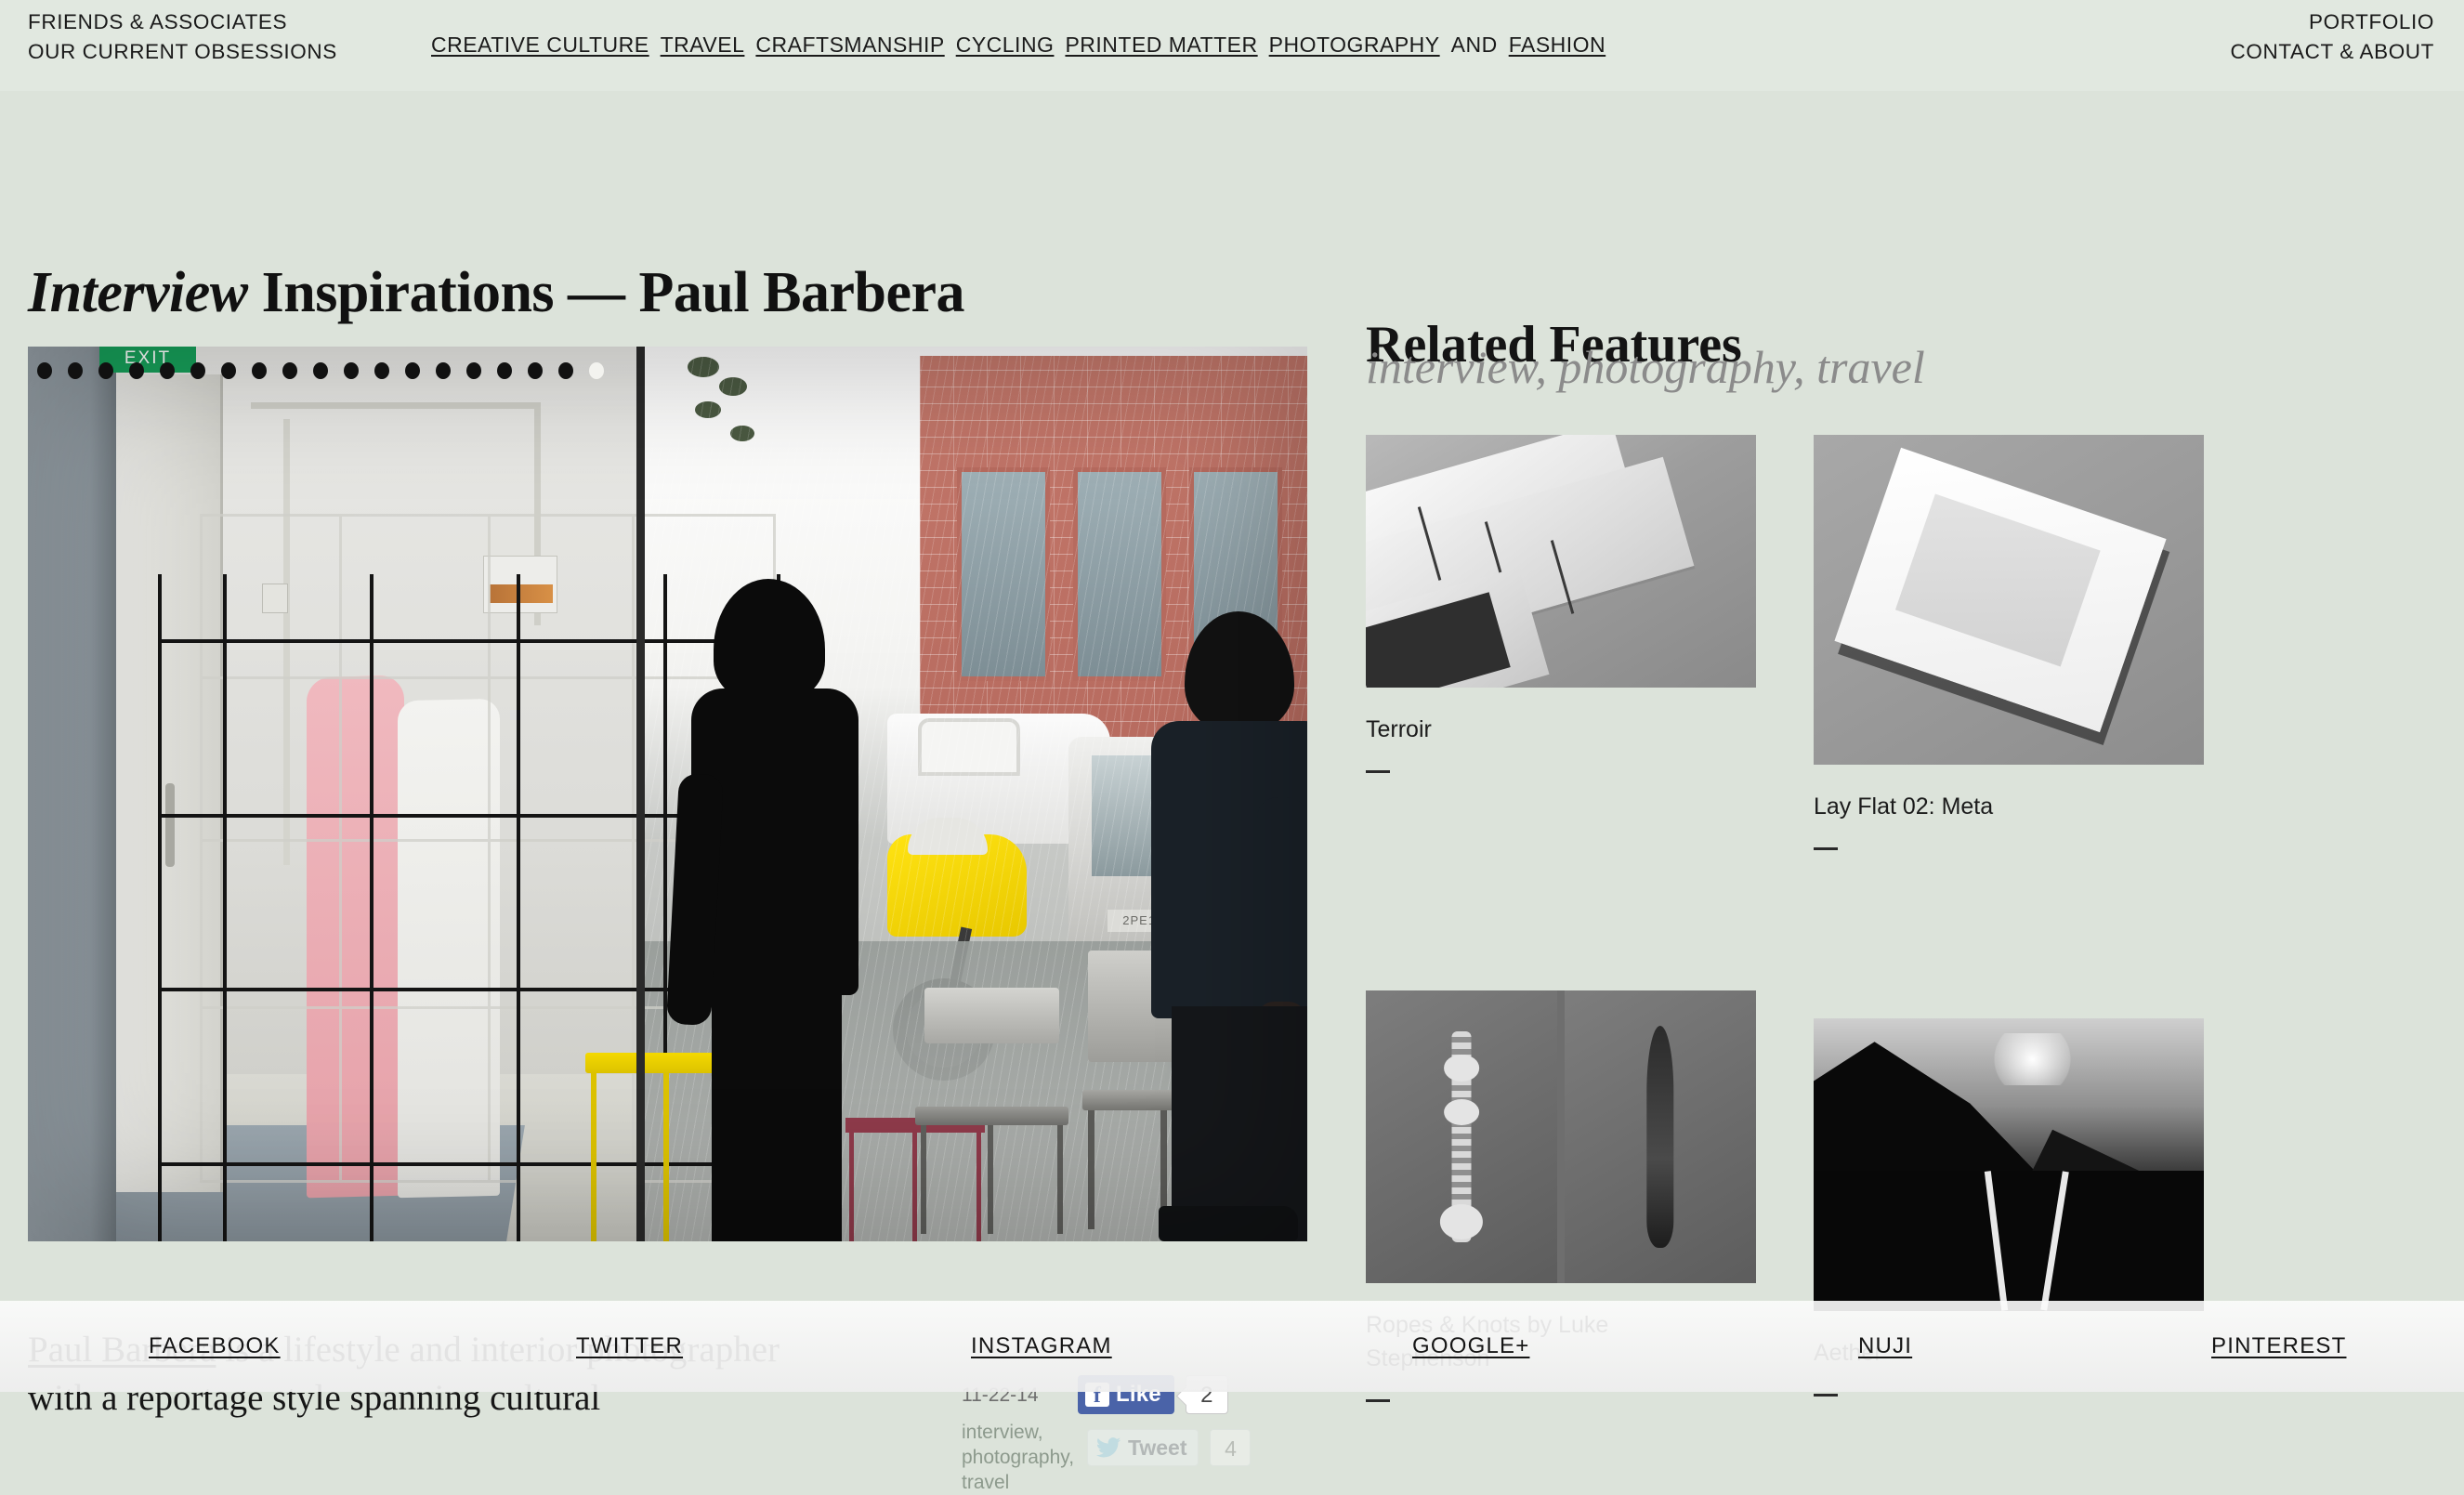 Image resolution: width=2464 pixels, height=1495 pixels. What do you see at coordinates (606, 292) in the screenshot?
I see `title-rest: Inspirations — Paul Barbera` at bounding box center [606, 292].